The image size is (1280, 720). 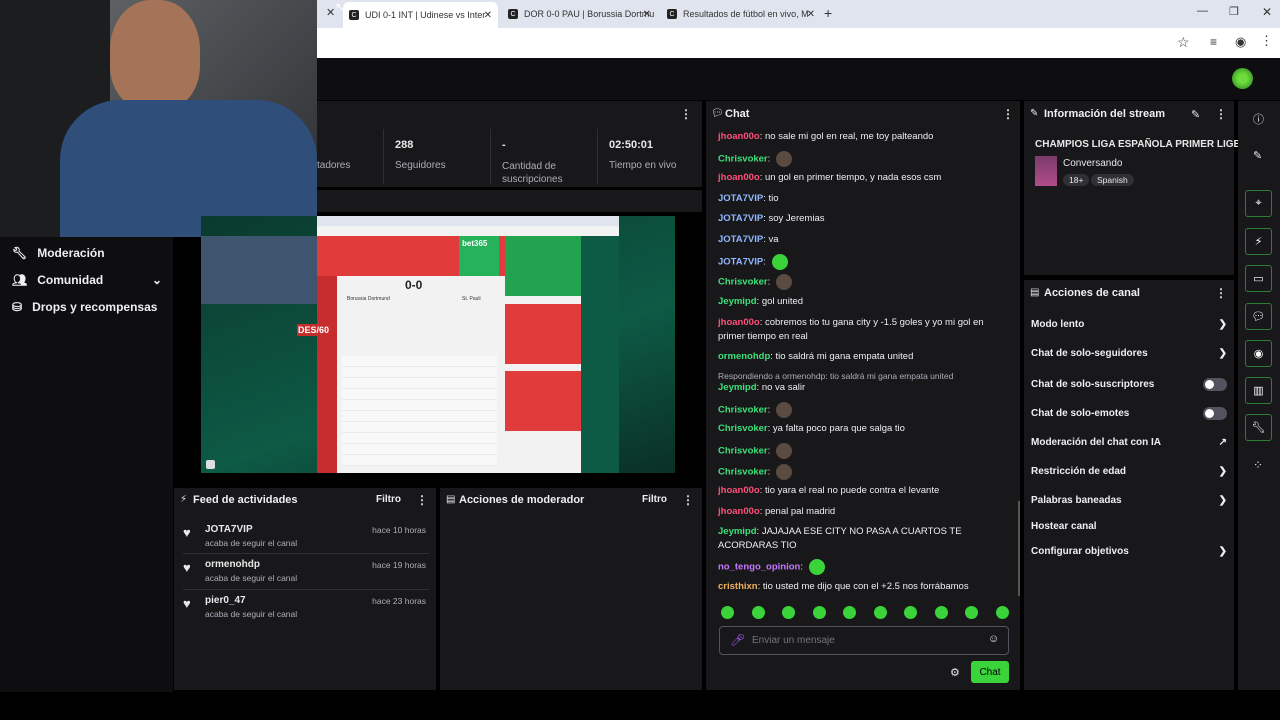 What do you see at coordinates (87, 280) in the screenshot?
I see `sidebar-item-community: 👥︎ Comunidad ⌄` at bounding box center [87, 280].